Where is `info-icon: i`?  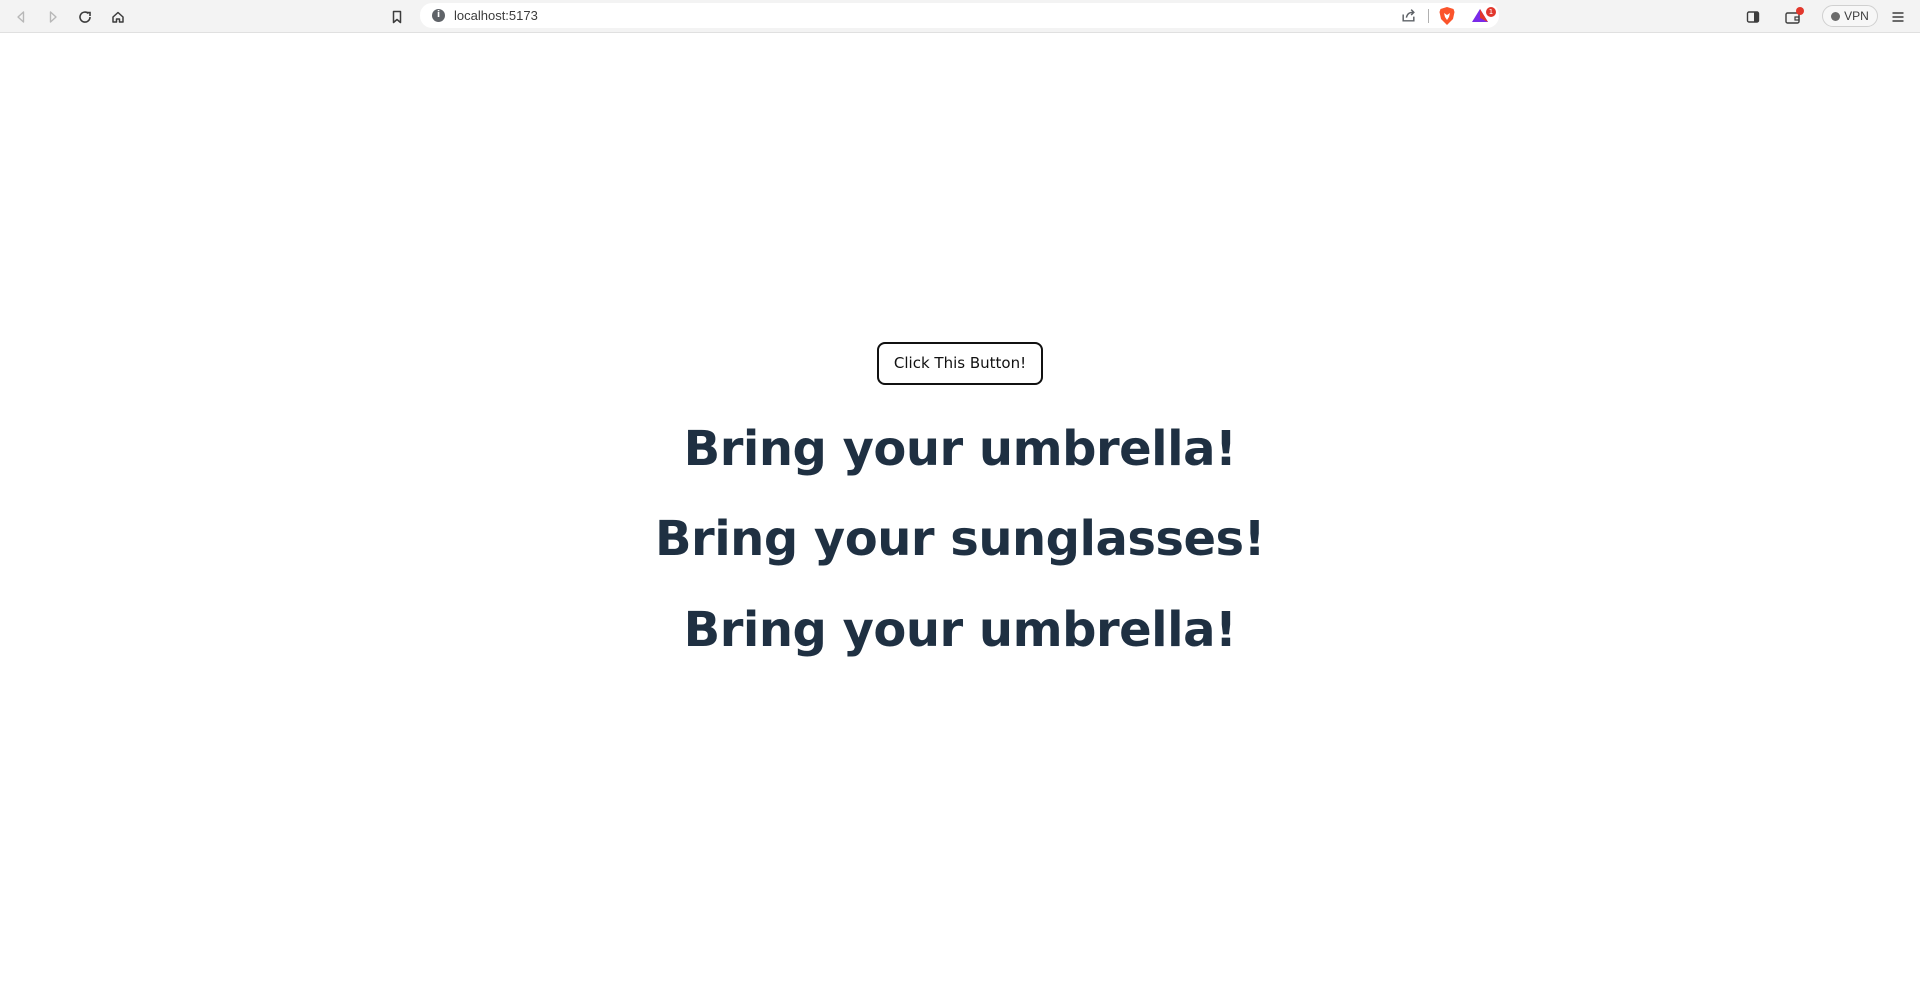
info-icon: i is located at coordinates (438, 15).